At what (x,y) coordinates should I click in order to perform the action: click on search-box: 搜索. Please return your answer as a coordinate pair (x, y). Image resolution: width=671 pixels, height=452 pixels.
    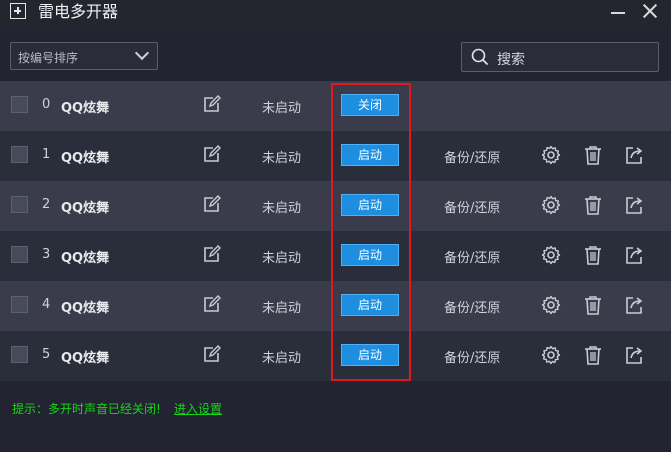
    Looking at the image, I should click on (560, 57).